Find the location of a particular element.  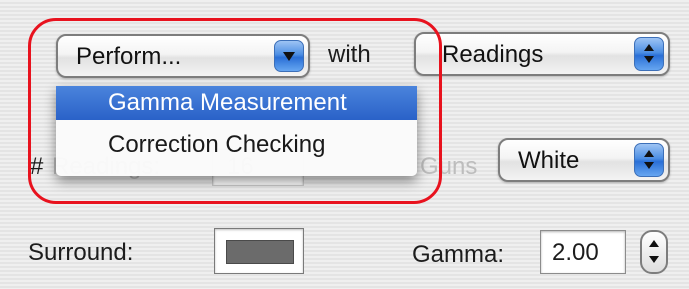

guns-popup: White is located at coordinates (584, 160).